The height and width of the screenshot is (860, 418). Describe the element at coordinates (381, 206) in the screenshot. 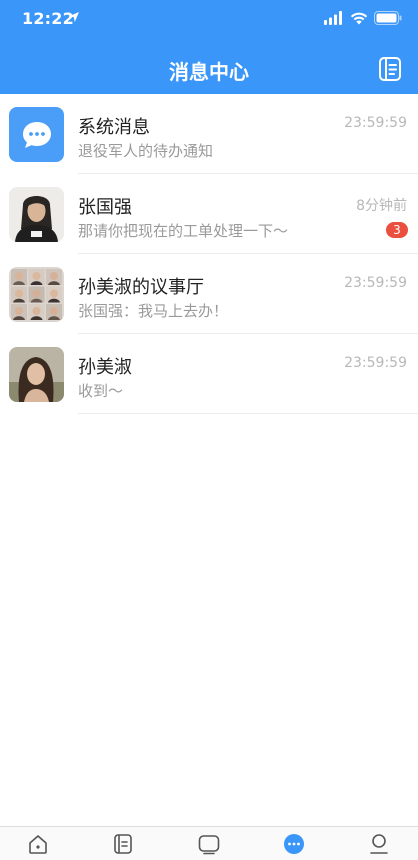

I see `message-time: 8分钟前` at that location.